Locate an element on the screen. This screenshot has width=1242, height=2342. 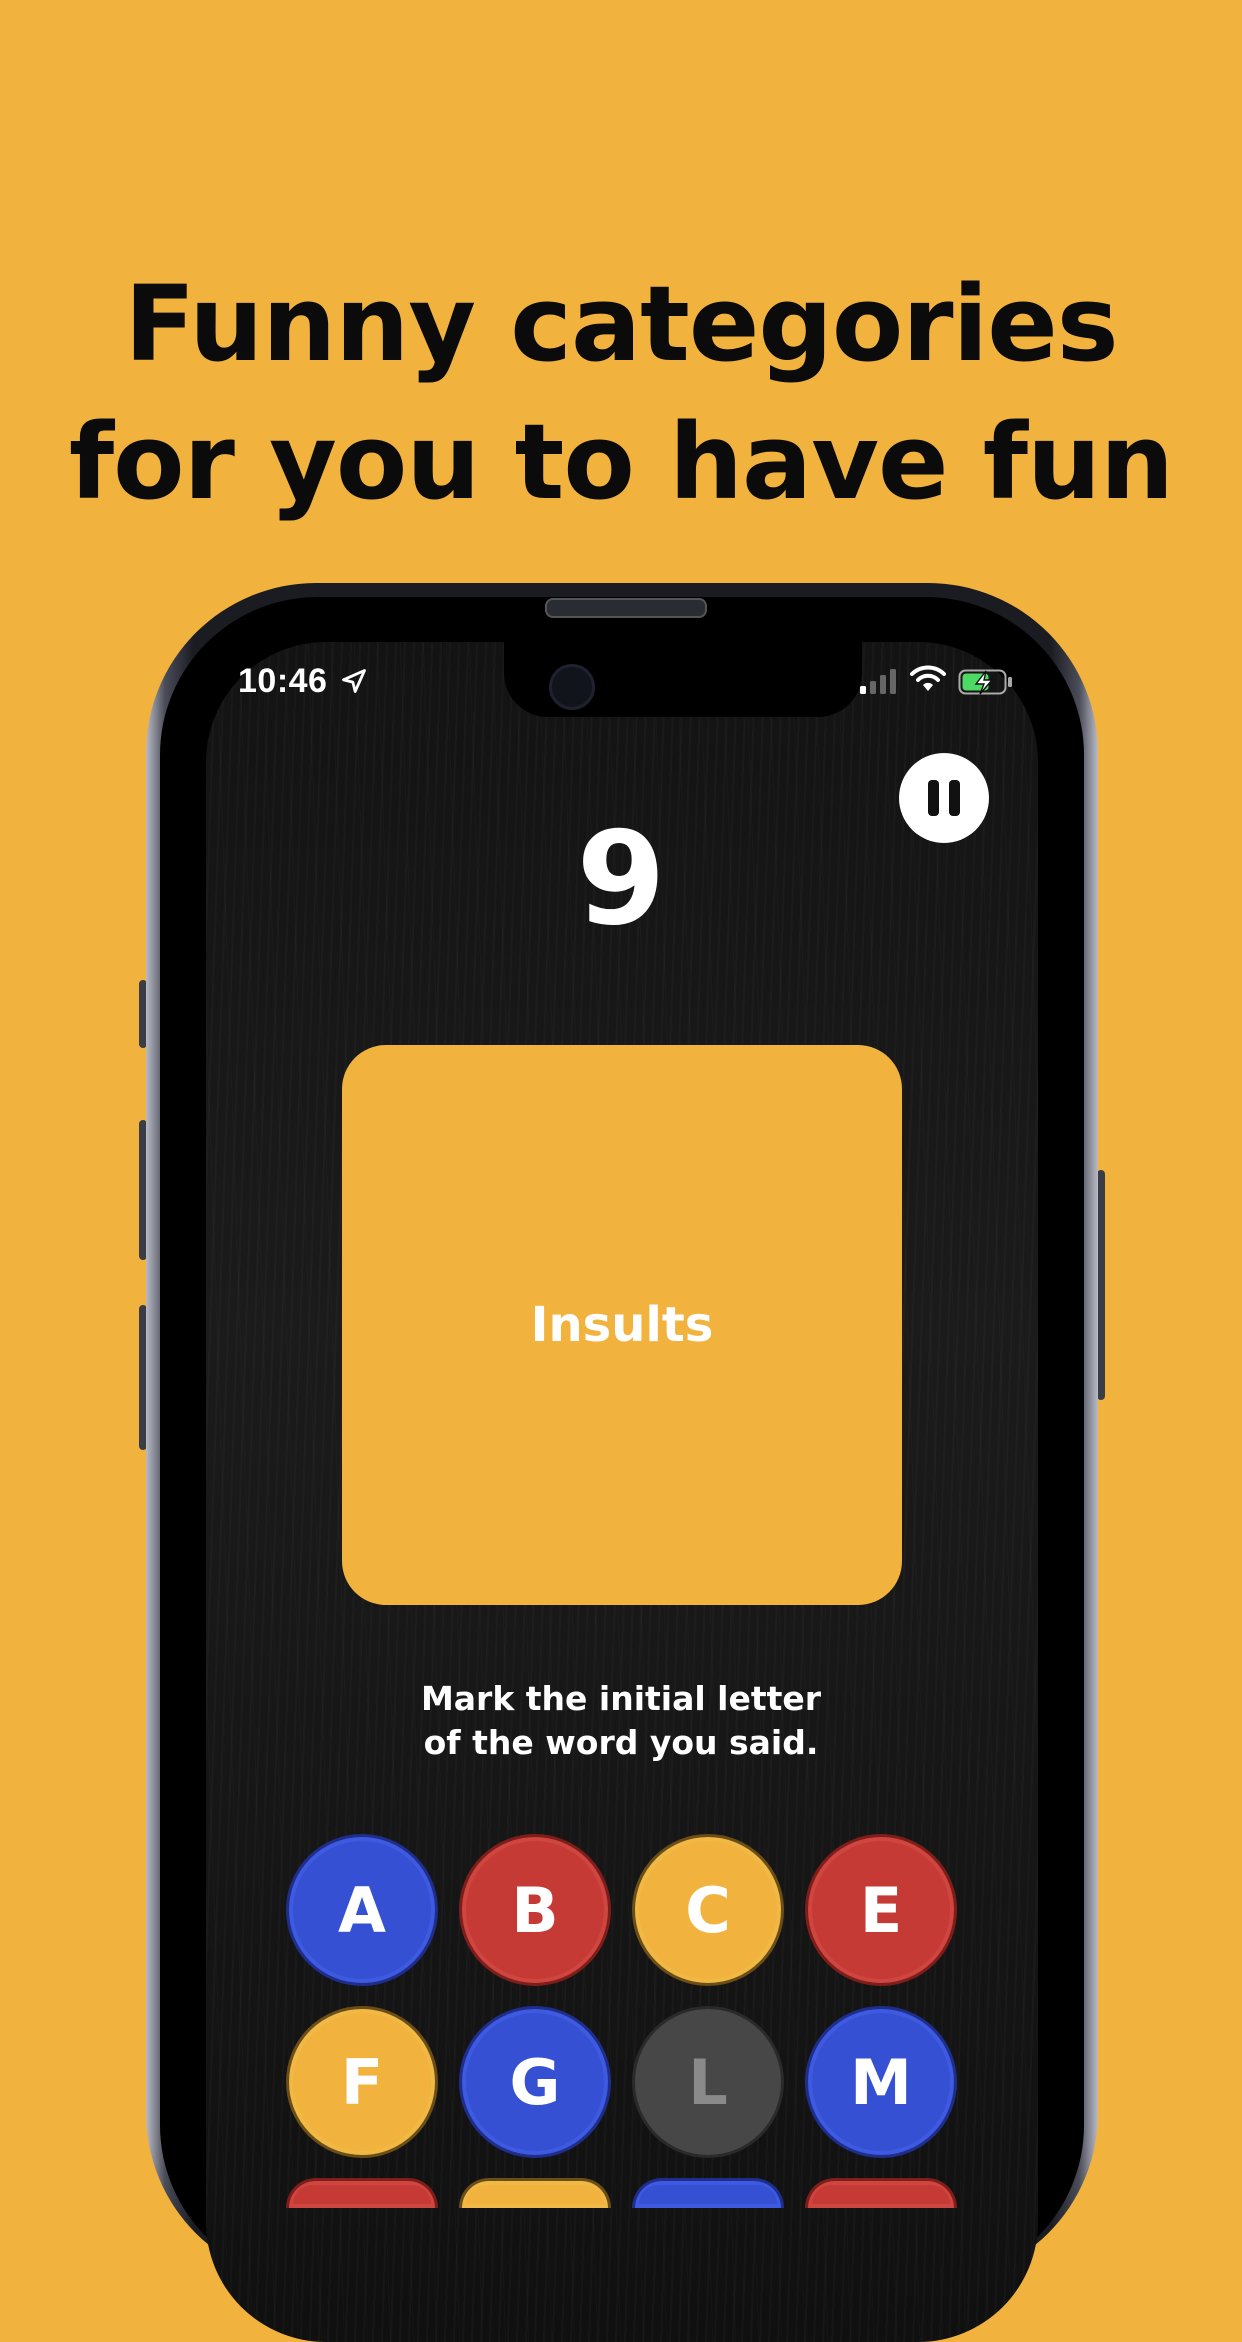
instruction-line-2: of the word you said. is located at coordinates (621, 1742).